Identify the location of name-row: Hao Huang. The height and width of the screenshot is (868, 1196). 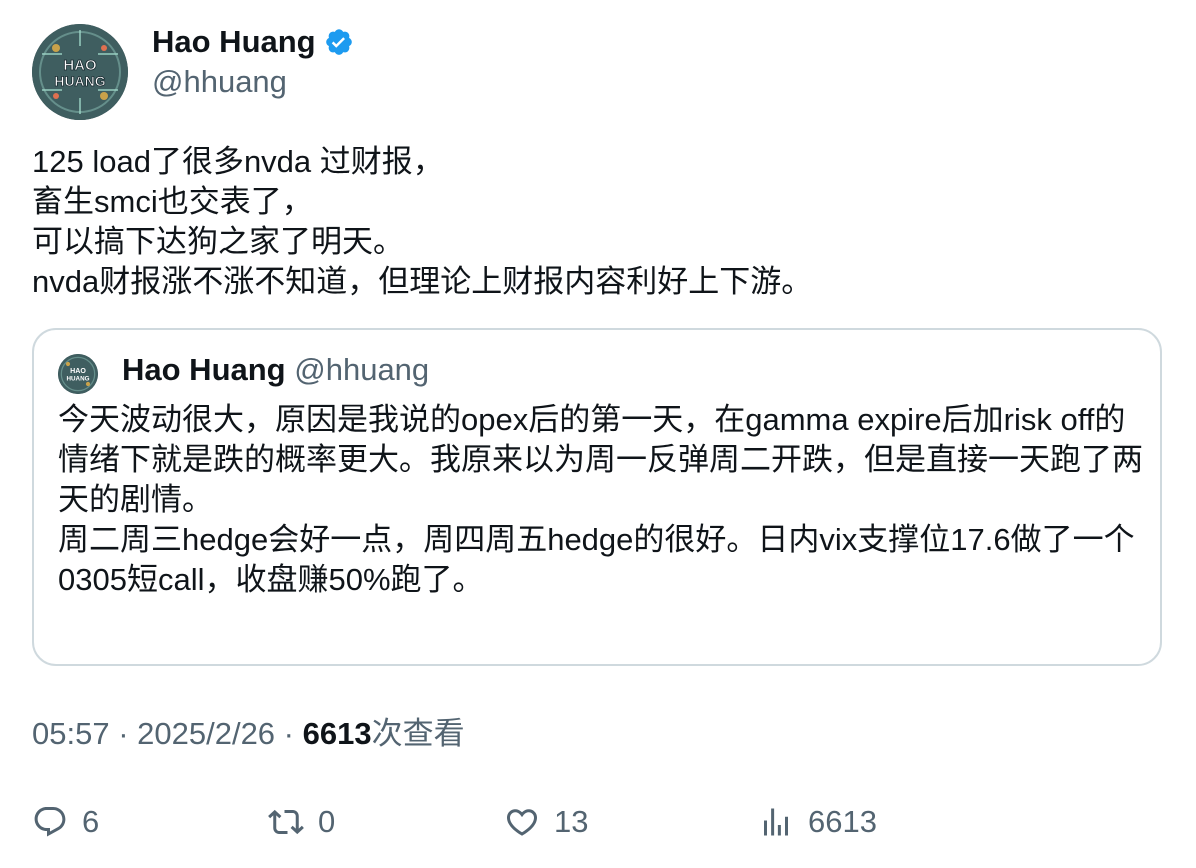
(253, 42).